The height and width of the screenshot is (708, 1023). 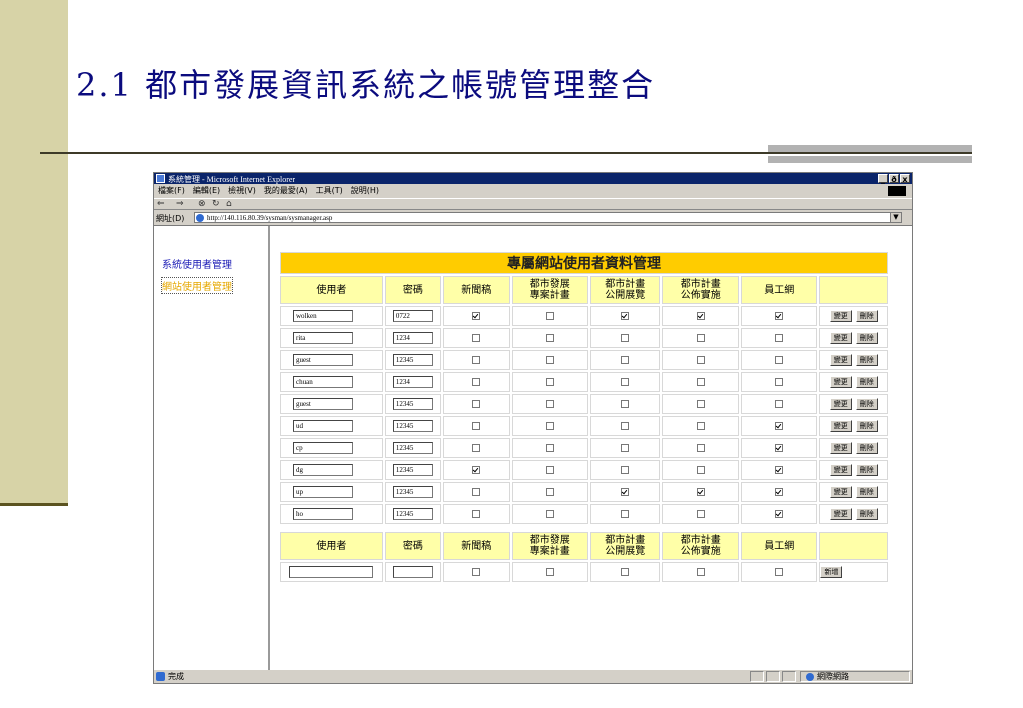 I want to click on home-icon: ⌂, so click(x=229, y=204).